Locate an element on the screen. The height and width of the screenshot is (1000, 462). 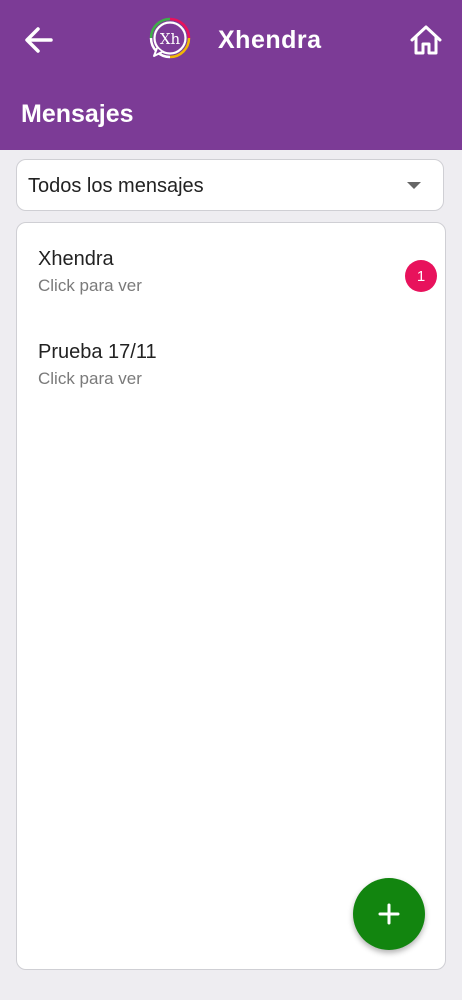
message-filter-select: Todos los mensajes is located at coordinates (230, 185).